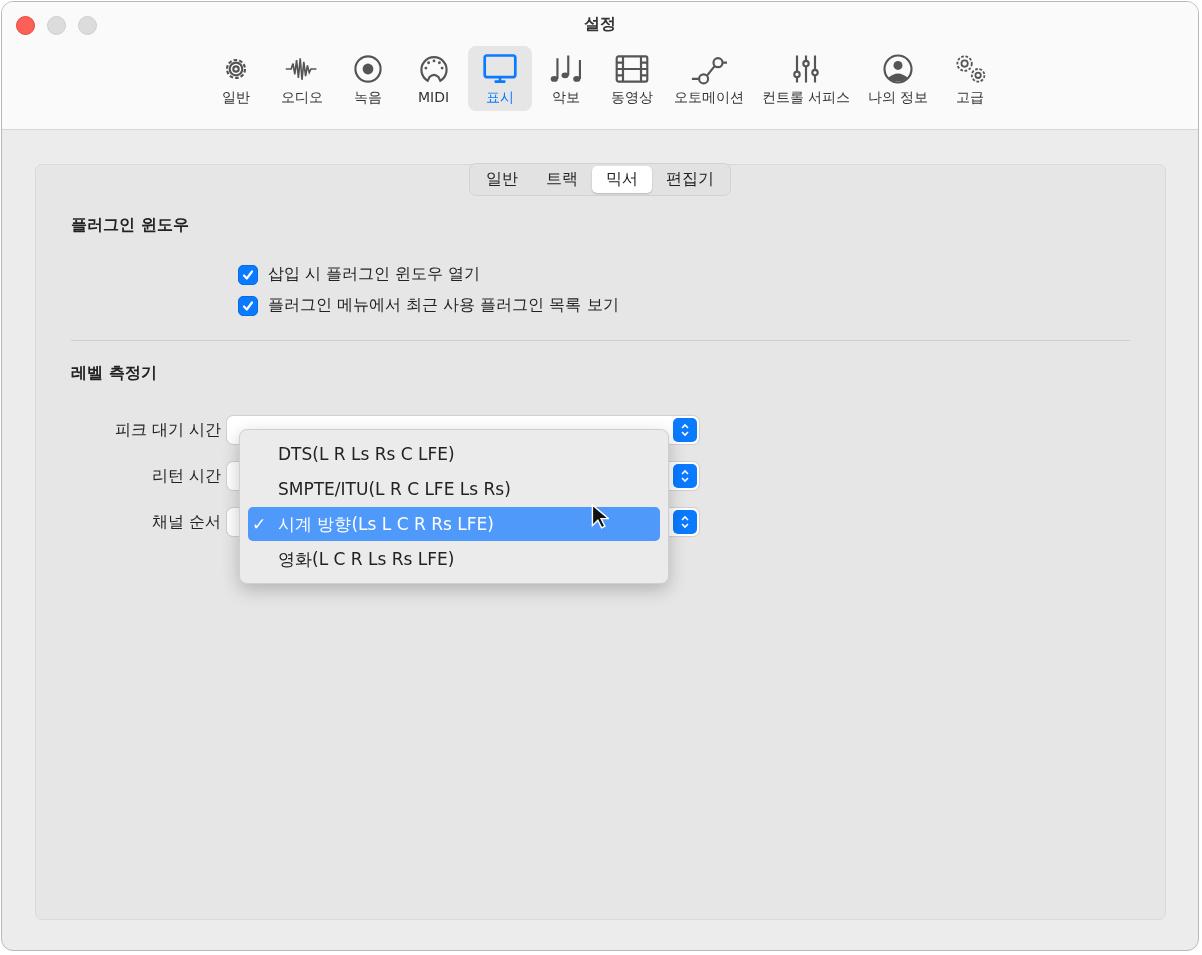 The height and width of the screenshot is (955, 1202). I want to click on field-label: 피크 대기 시간, so click(167, 430).